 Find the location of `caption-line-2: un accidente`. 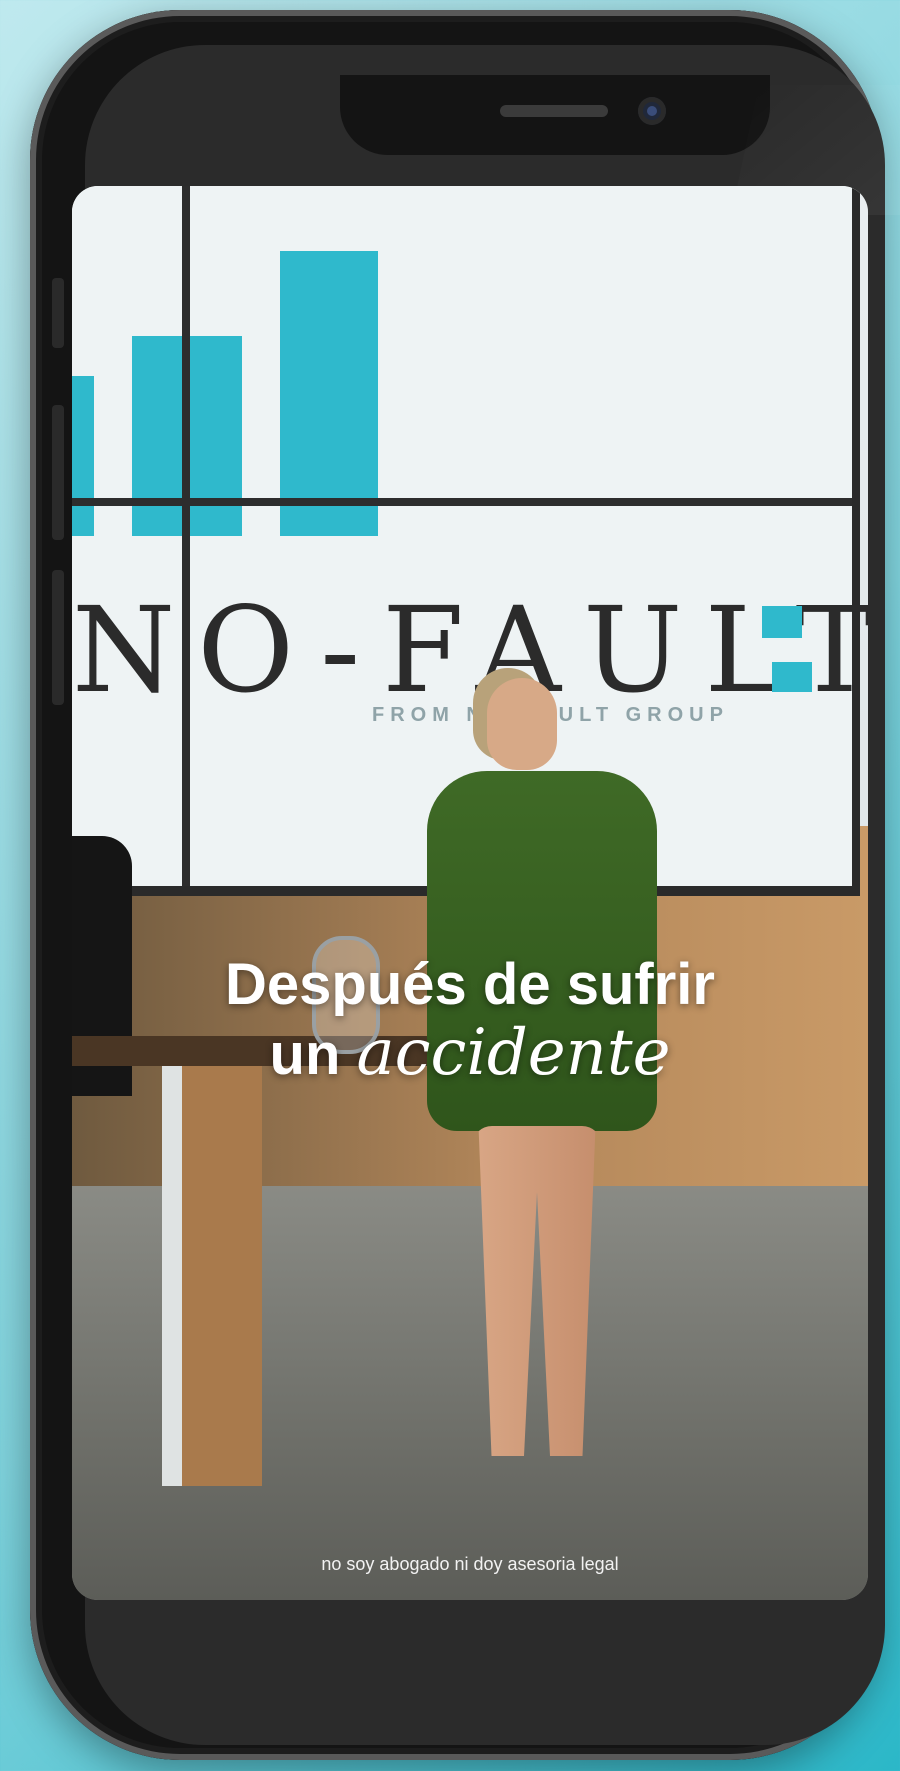

caption-line-2: un accidente is located at coordinates (470, 1053).